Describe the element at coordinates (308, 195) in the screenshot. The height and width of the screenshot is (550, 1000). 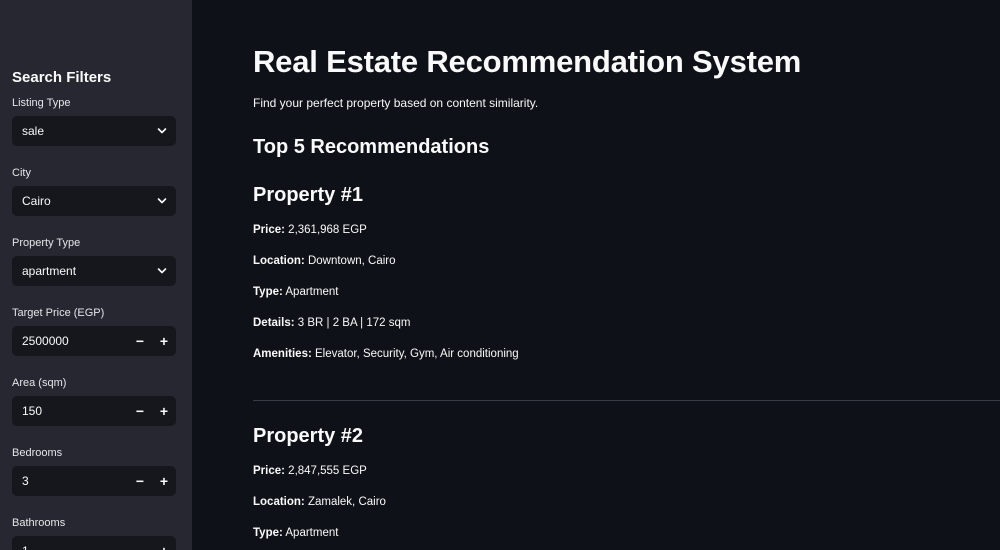
I see `property-title: Property #1` at that location.